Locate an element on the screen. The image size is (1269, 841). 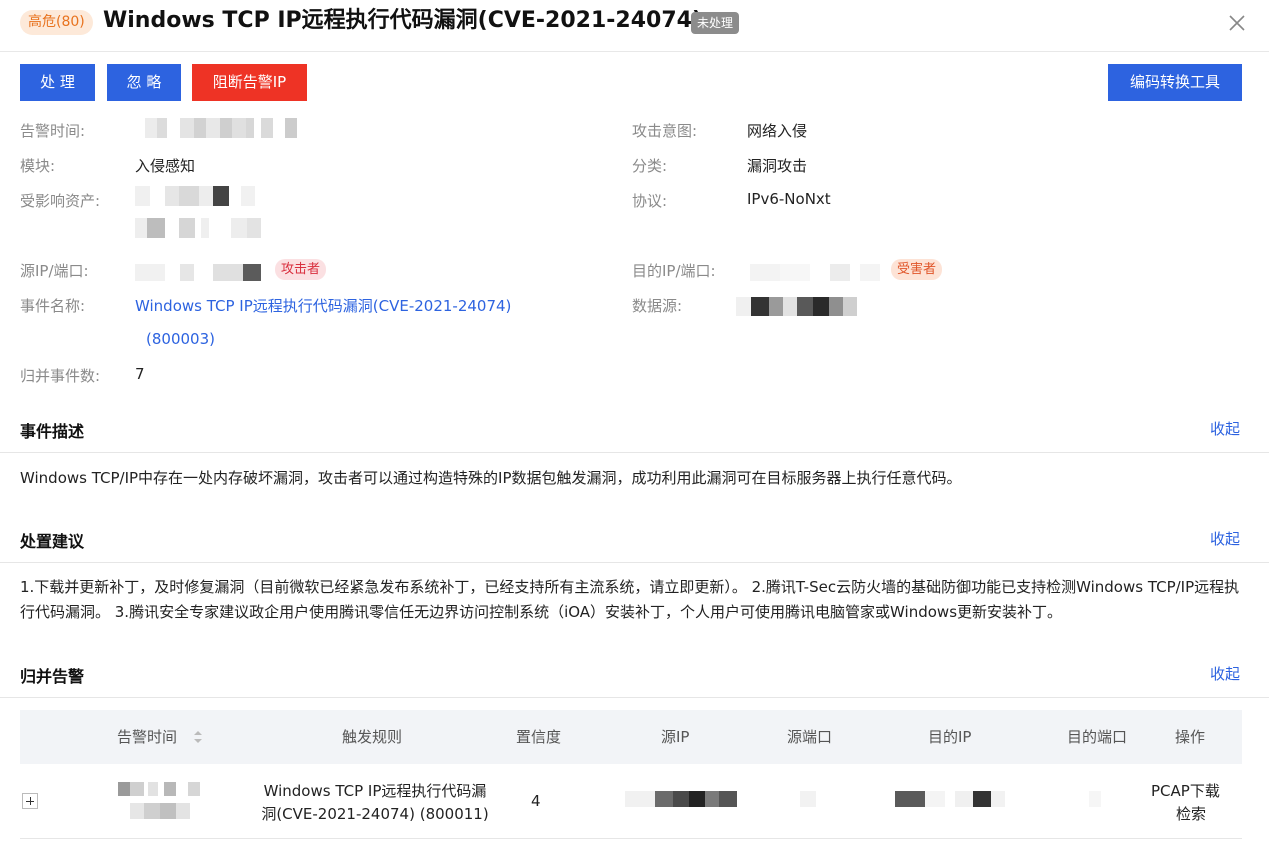
merged-title: 归并告警 is located at coordinates (52, 676).